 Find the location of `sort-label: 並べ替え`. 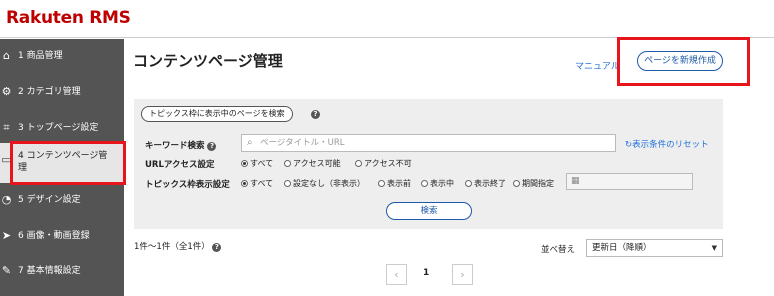

sort-label: 並べ替え is located at coordinates (558, 250).